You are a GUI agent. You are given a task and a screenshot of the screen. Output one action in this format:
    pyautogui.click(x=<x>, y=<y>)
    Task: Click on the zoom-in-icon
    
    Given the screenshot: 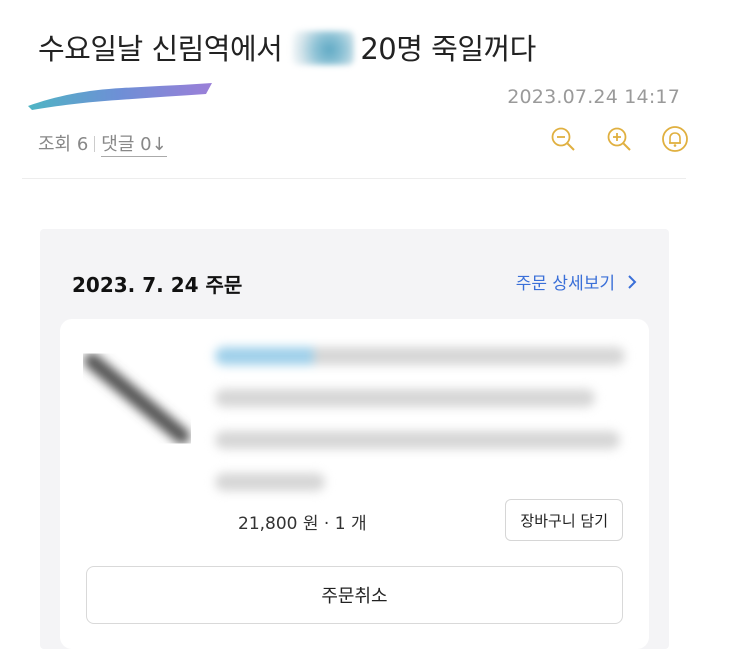 What is the action you would take?
    pyautogui.click(x=619, y=139)
    